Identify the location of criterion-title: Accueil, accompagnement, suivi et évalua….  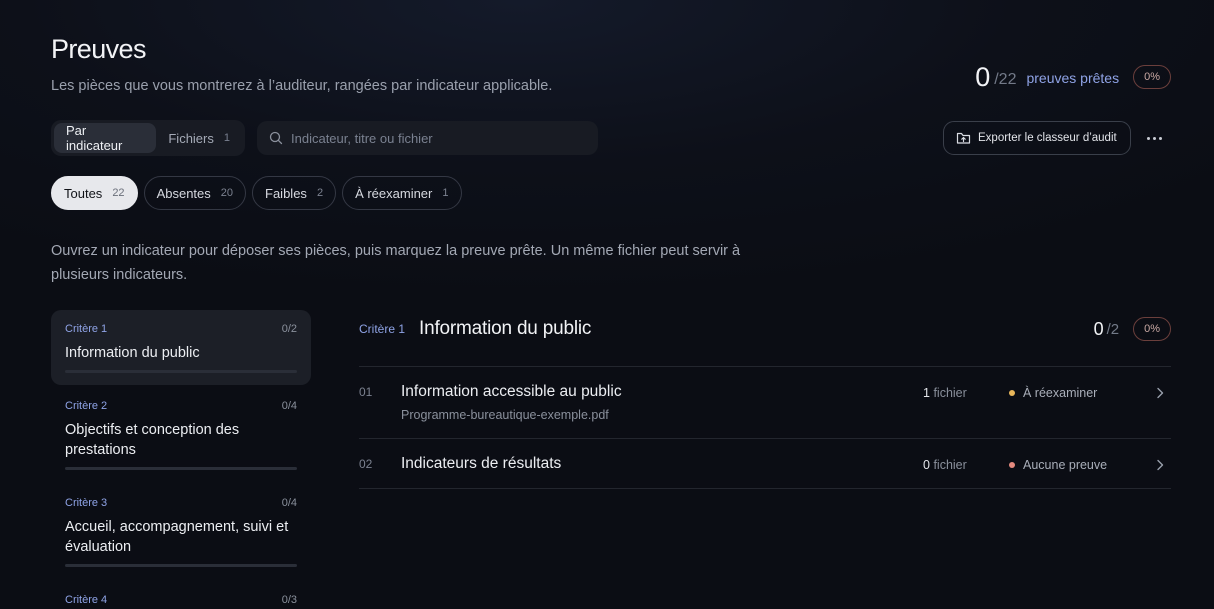
(177, 537).